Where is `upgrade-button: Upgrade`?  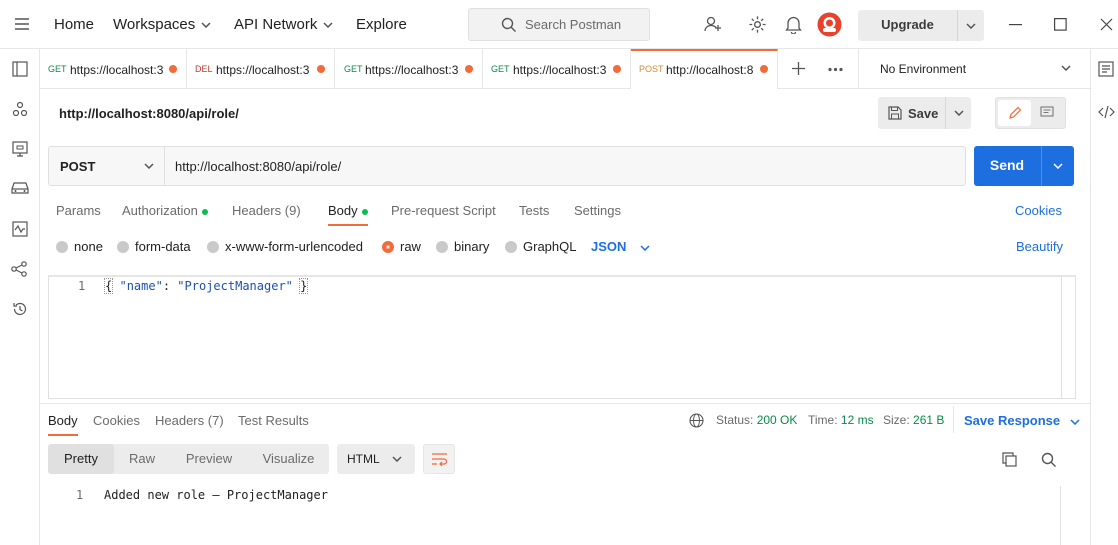
upgrade-button: Upgrade is located at coordinates (921, 25).